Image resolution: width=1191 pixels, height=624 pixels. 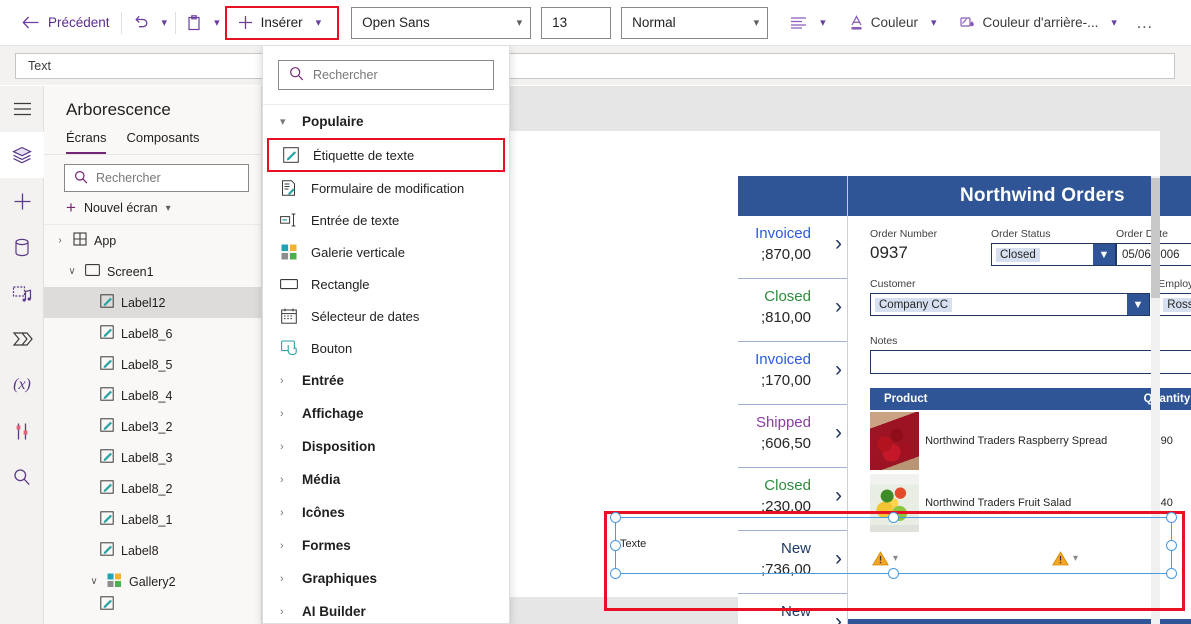 I want to click on resize-handle-bottom-center, so click(x=893, y=573).